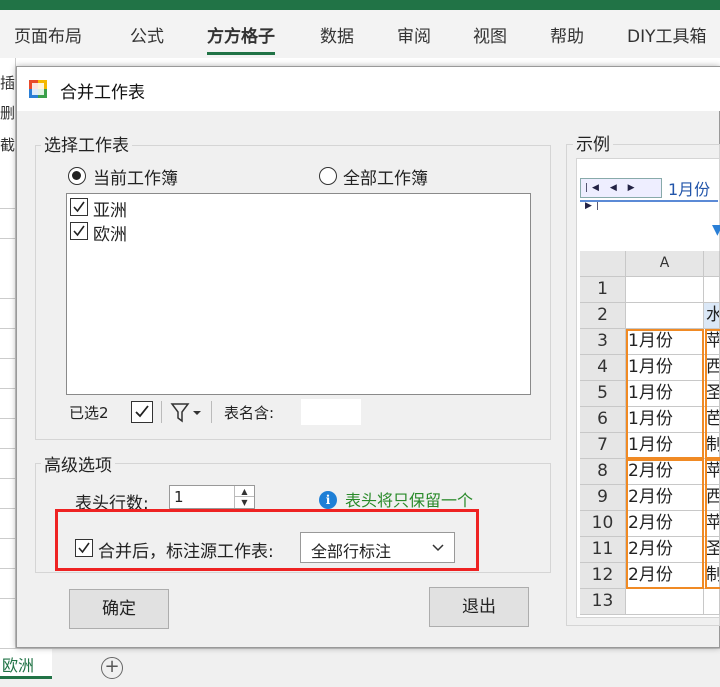  Describe the element at coordinates (385, 179) in the screenshot. I see `radio-all-workbooks-label: 全部工作簿` at that location.